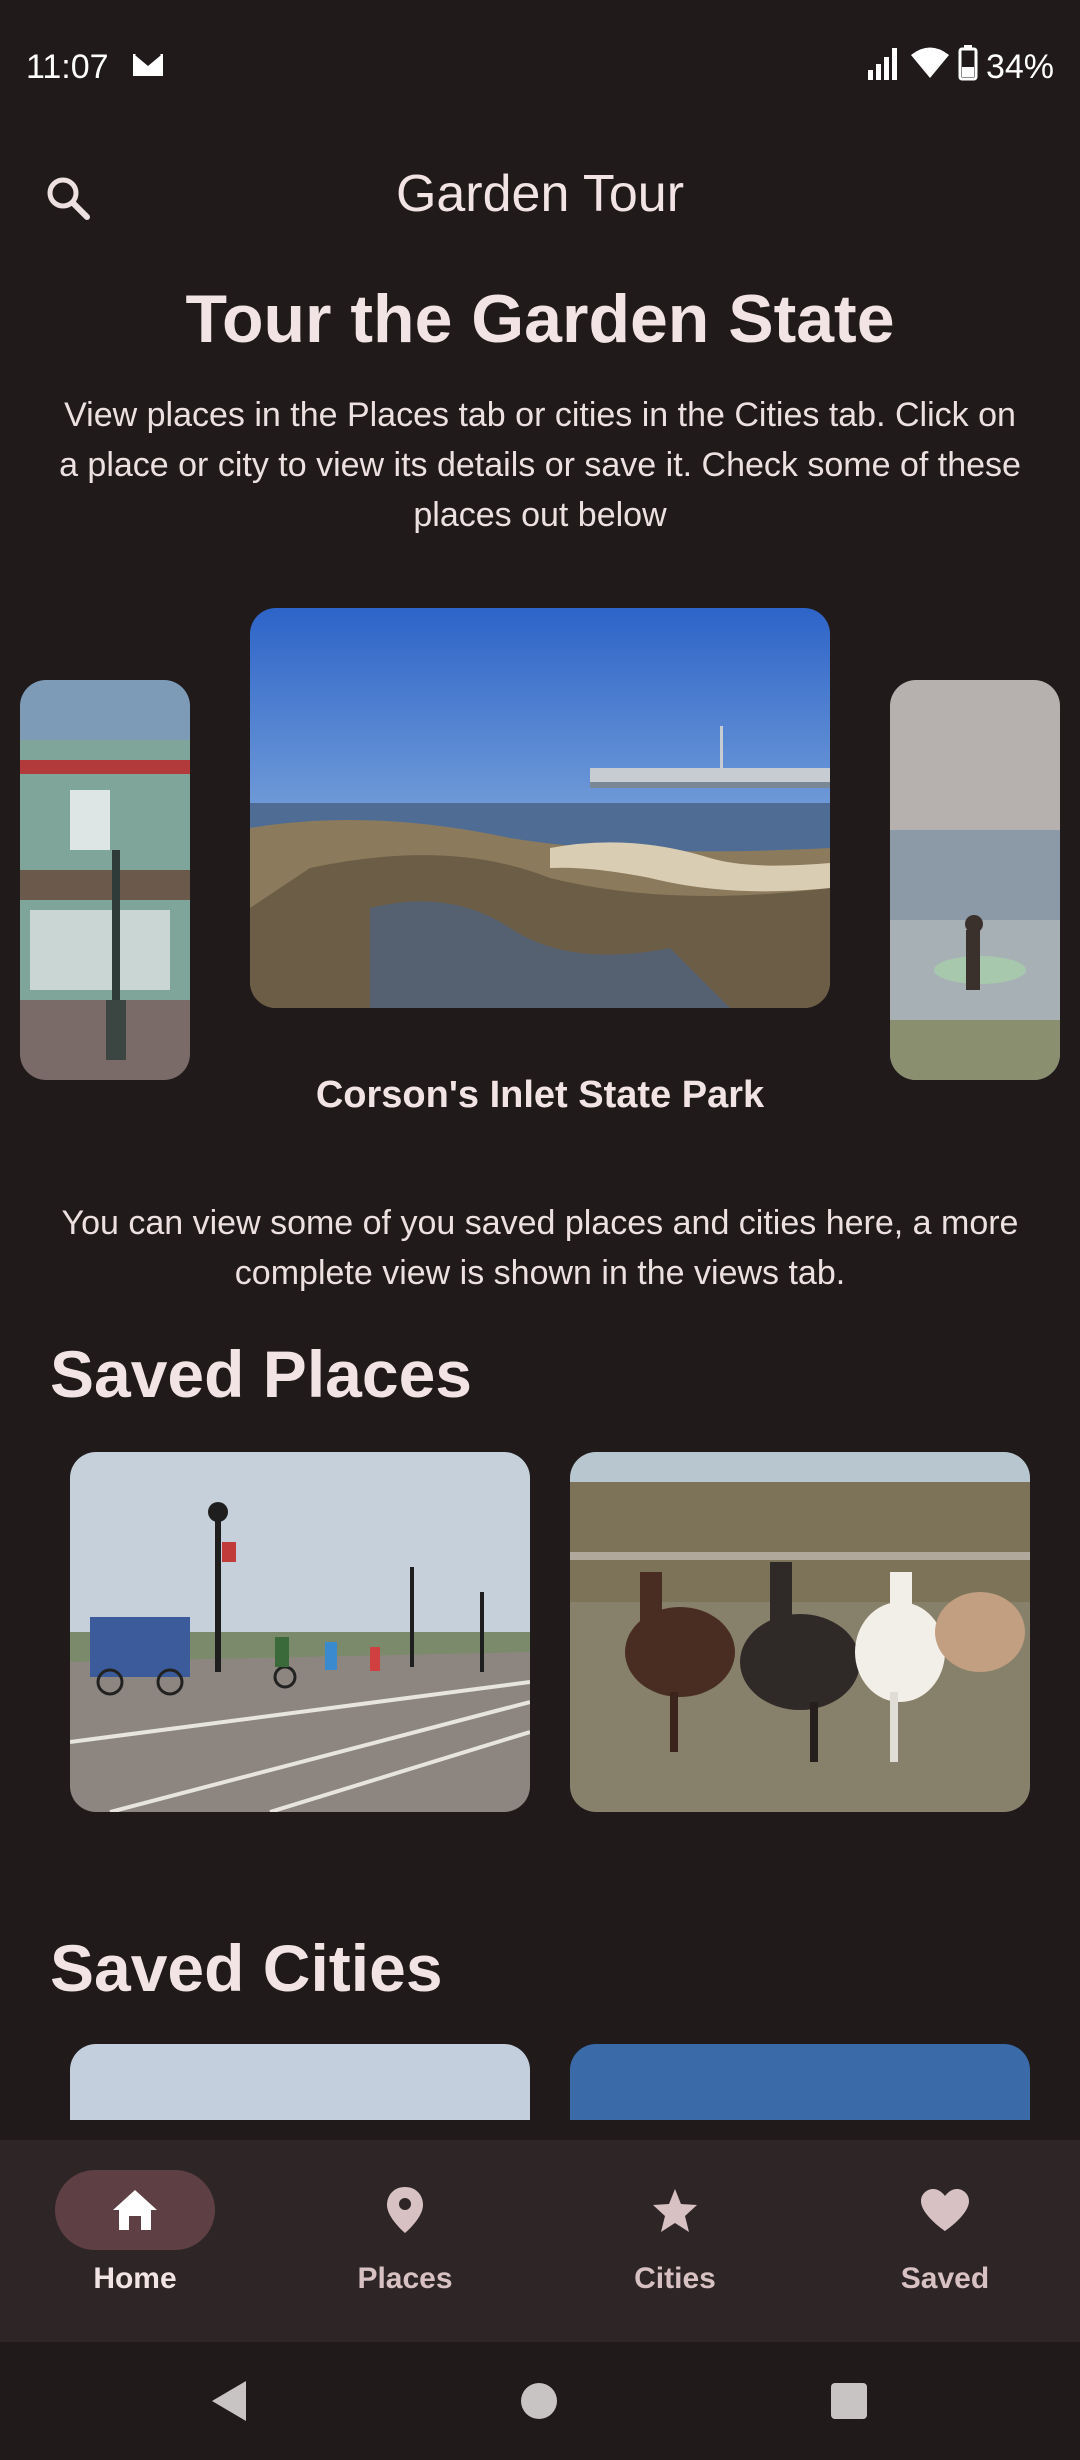  Describe the element at coordinates (105, 880) in the screenshot. I see `carousel-item-previous` at that location.